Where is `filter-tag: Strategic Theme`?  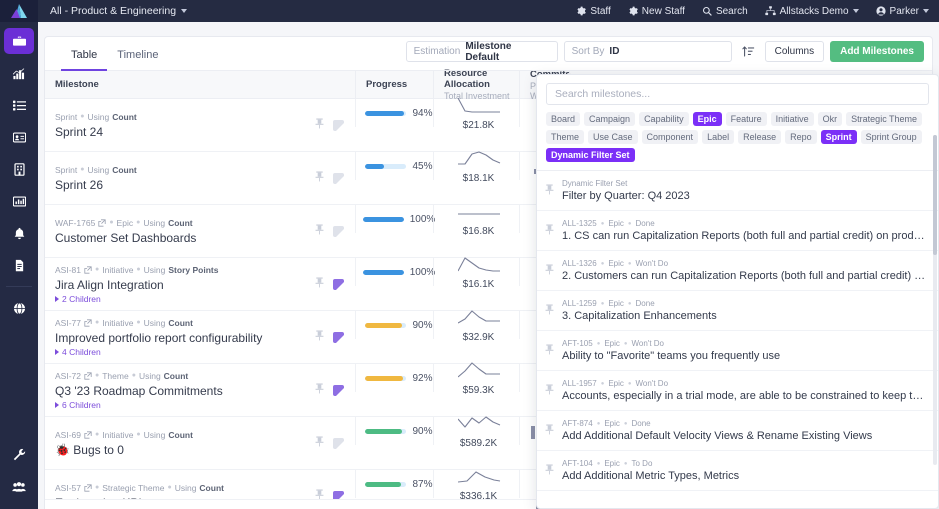 filter-tag: Strategic Theme is located at coordinates (884, 119).